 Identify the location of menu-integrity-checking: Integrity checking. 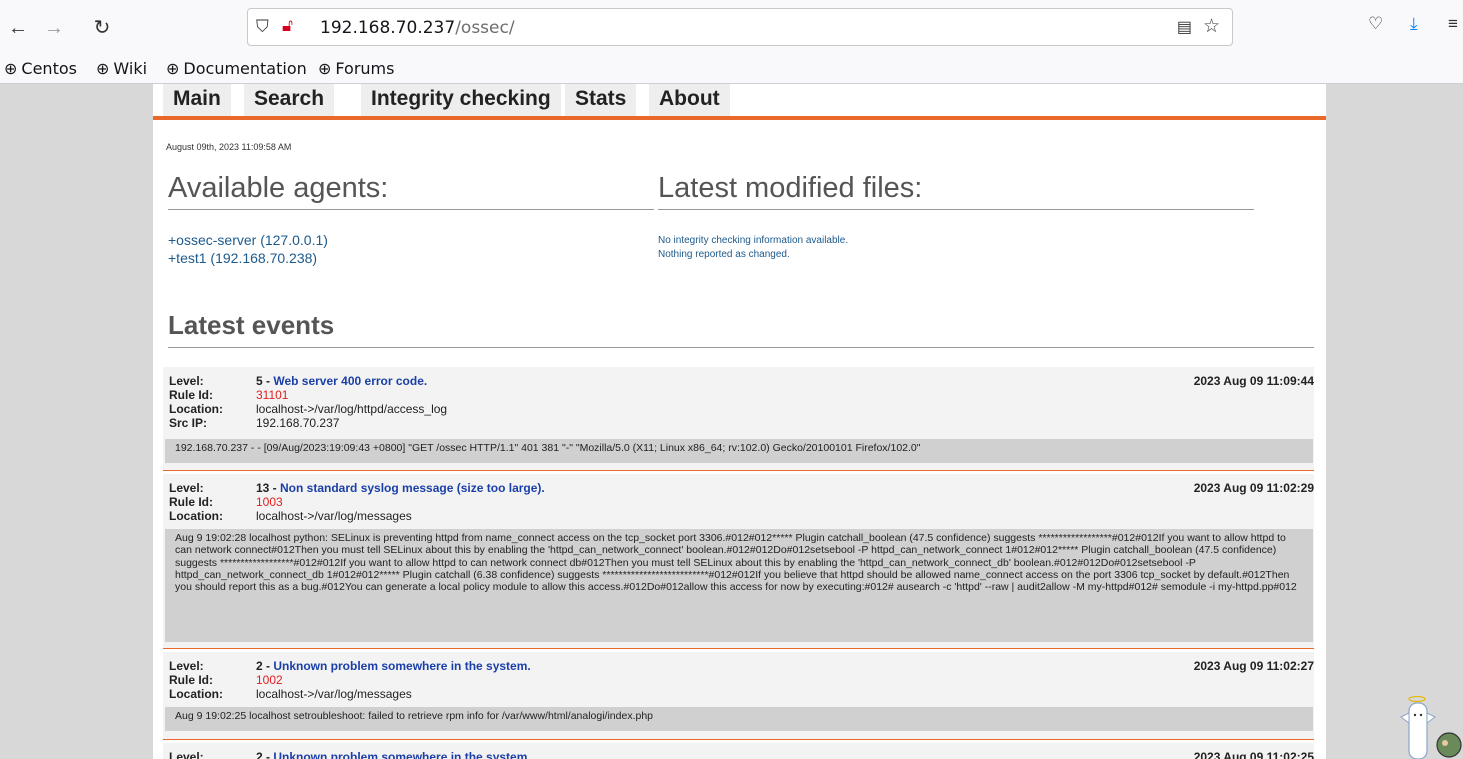
(461, 100).